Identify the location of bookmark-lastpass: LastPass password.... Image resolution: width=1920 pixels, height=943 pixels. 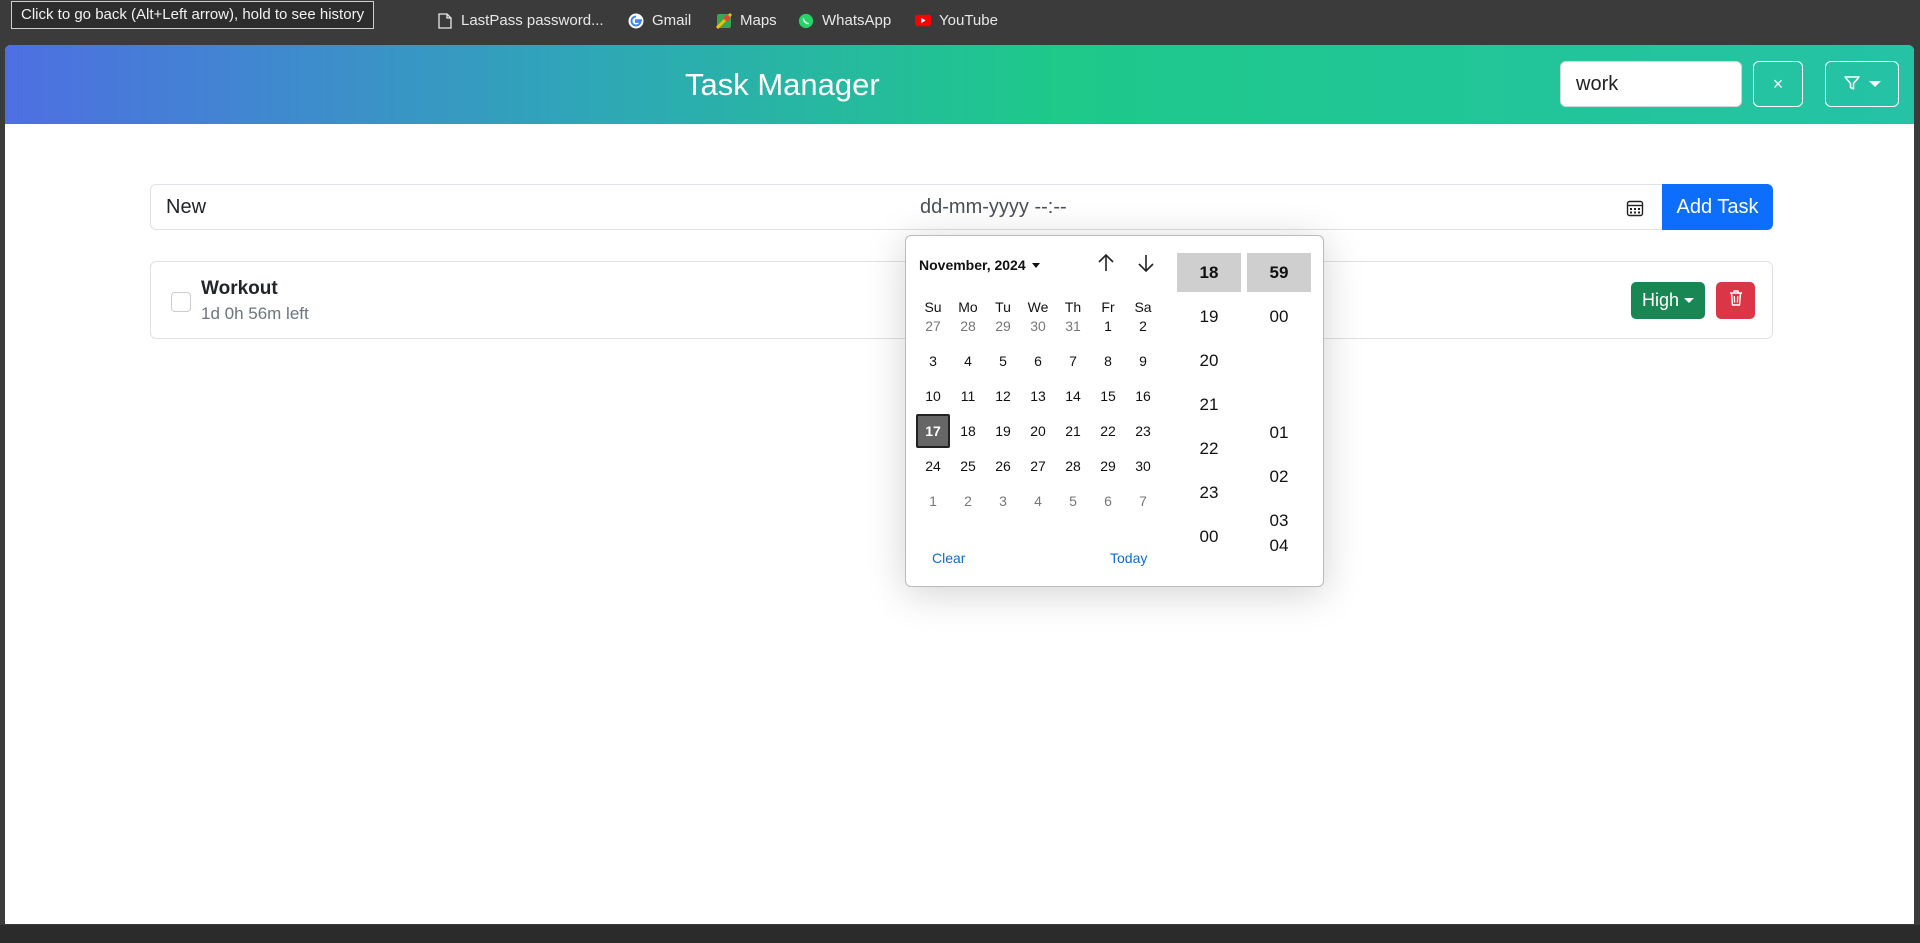
(520, 20).